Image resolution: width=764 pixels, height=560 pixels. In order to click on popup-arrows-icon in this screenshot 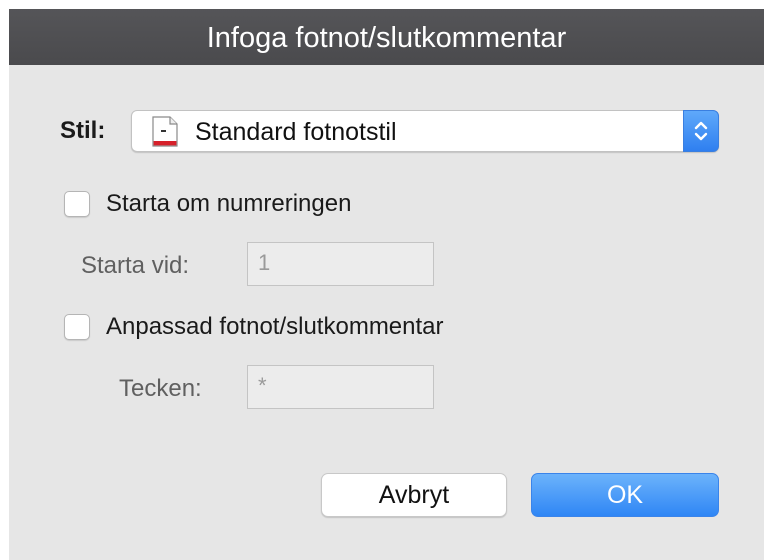, I will do `click(701, 131)`.